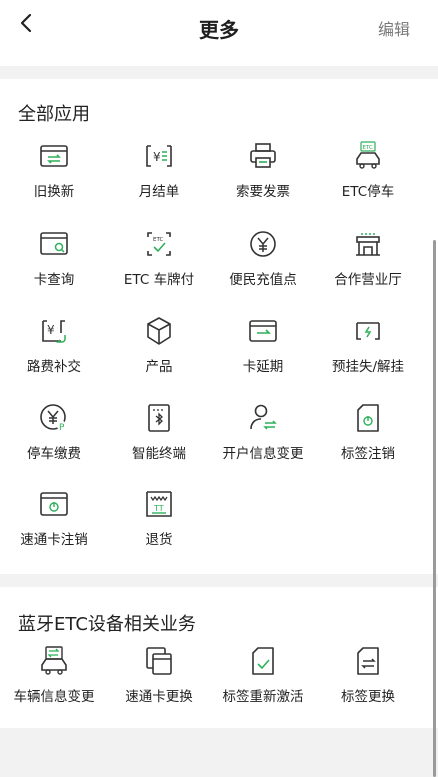 The image size is (438, 777). I want to click on app-item-vehicle-change: 车辆信息变更, so click(54, 685).